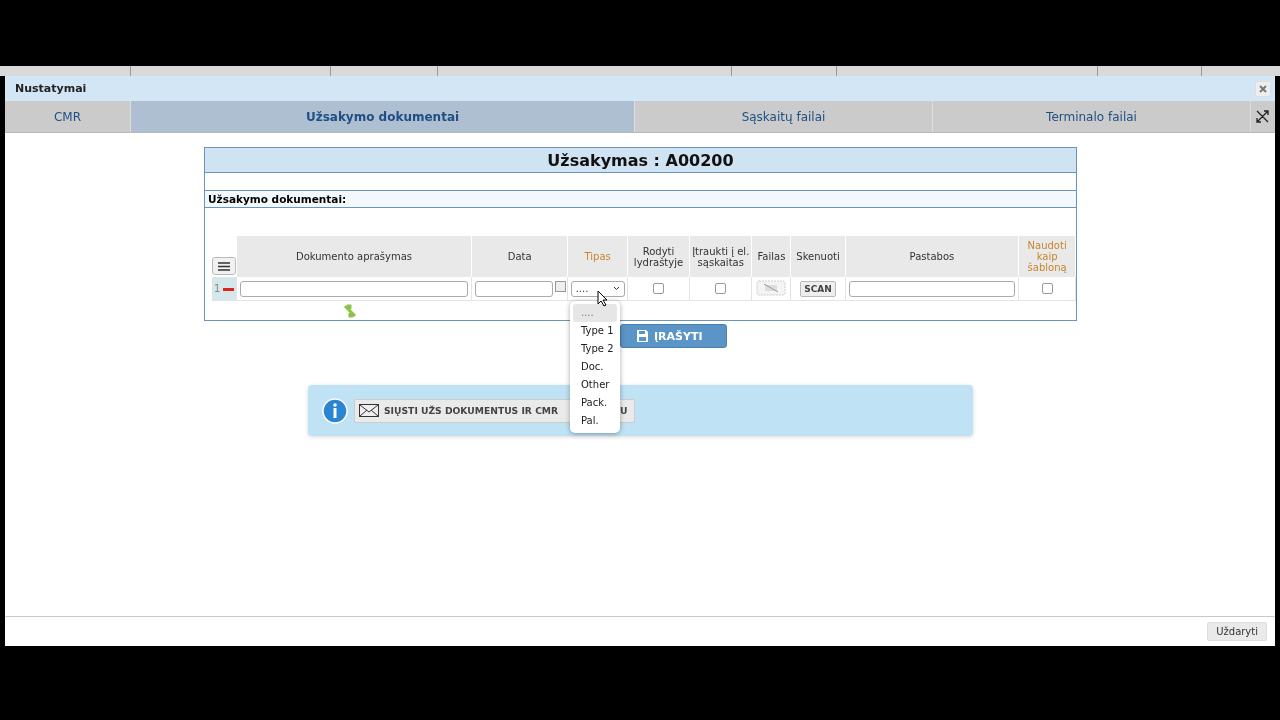  Describe the element at coordinates (229, 289) in the screenshot. I see `remove-icon` at that location.